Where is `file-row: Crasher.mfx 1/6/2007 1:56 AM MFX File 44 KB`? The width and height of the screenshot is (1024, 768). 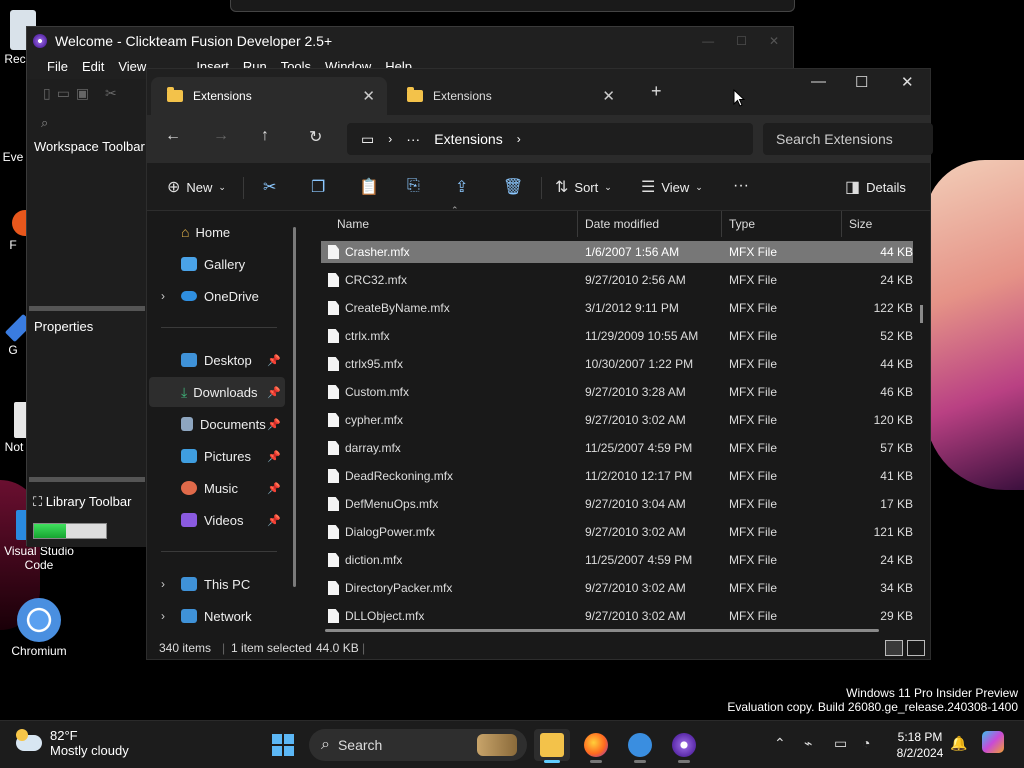 file-row: Crasher.mfx 1/6/2007 1:56 AM MFX File 44 KB is located at coordinates (617, 252).